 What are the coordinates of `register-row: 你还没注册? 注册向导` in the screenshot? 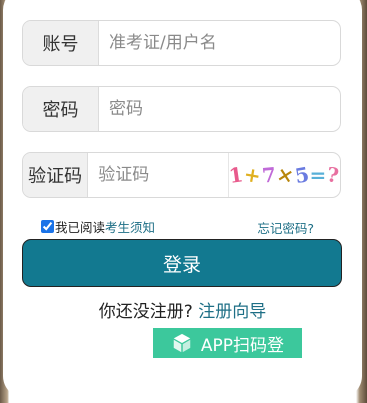 It's located at (182, 309).